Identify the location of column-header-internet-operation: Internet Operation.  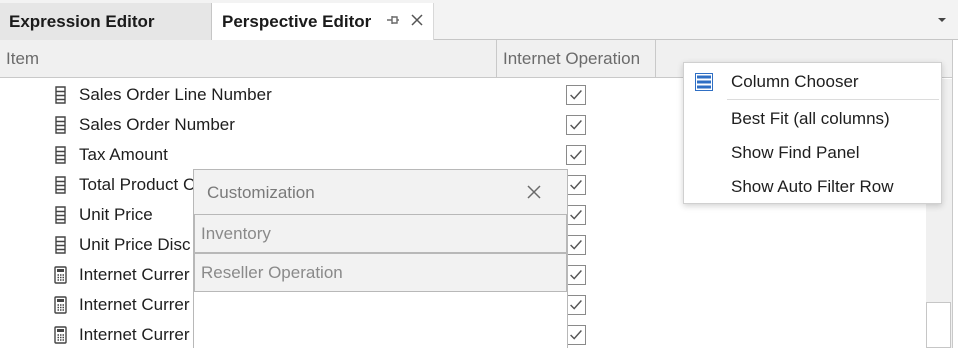
(576, 59).